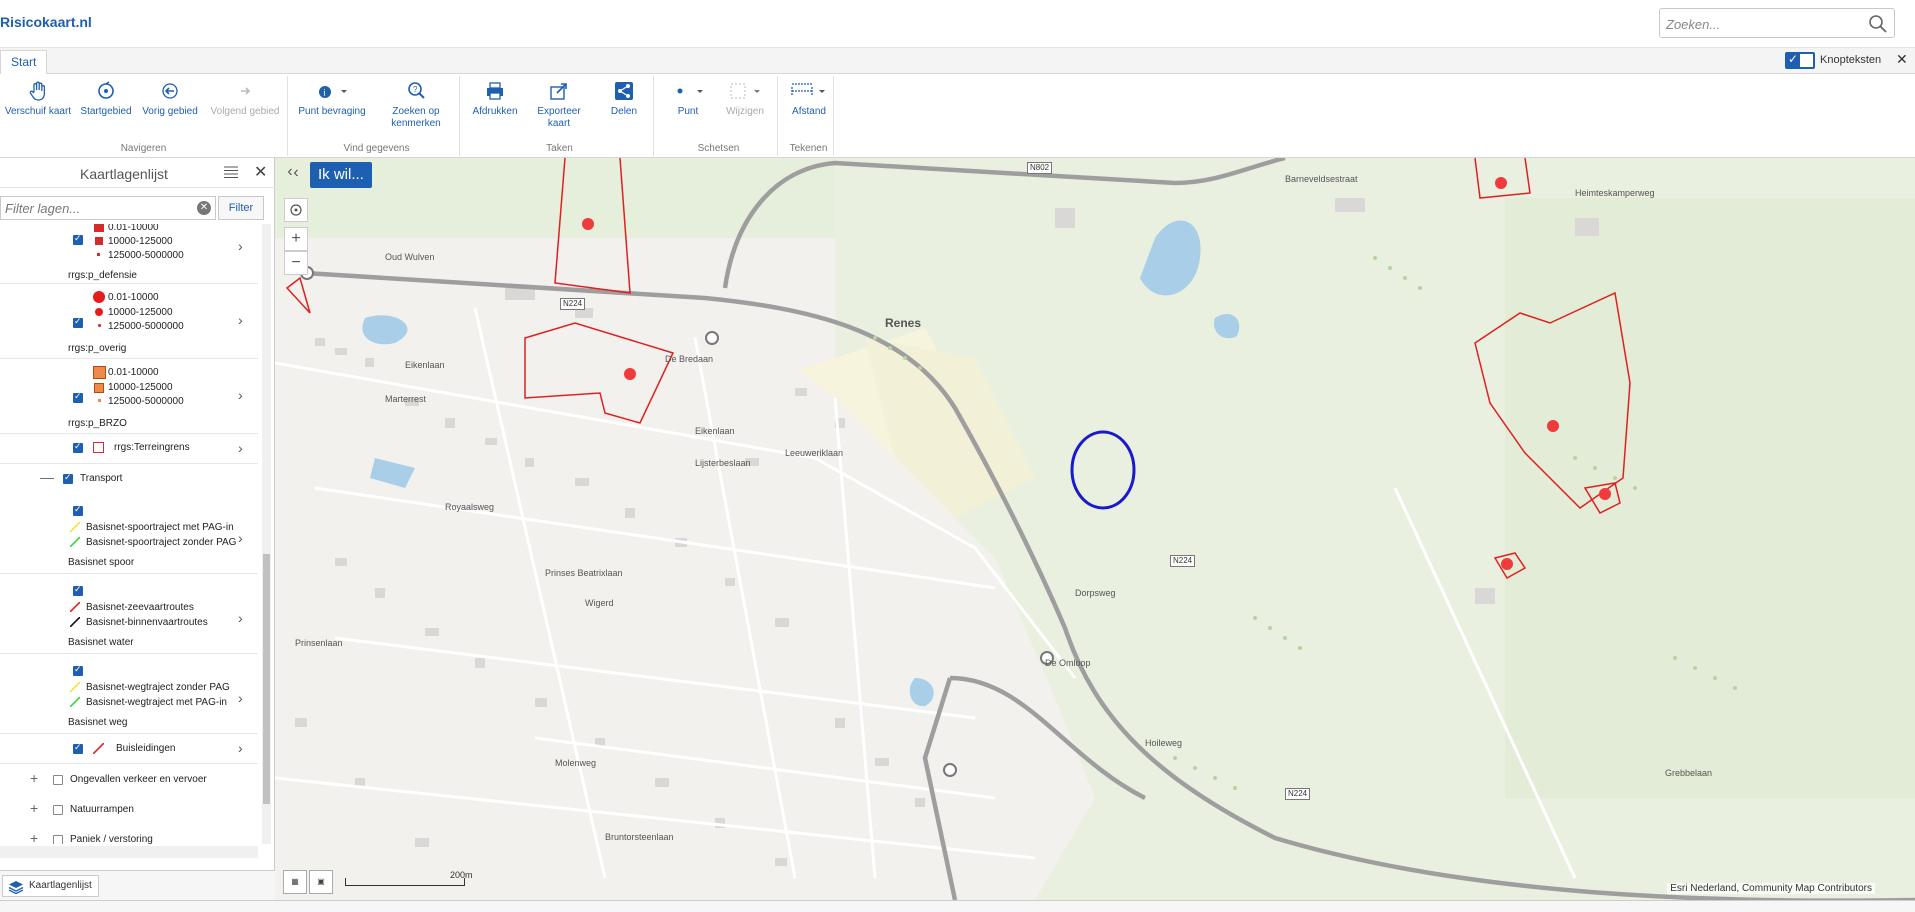 The width and height of the screenshot is (1915, 912). What do you see at coordinates (416, 105) in the screenshot?
I see `zoeken-kenmerken-button: ? Zoeken op kenmerken` at bounding box center [416, 105].